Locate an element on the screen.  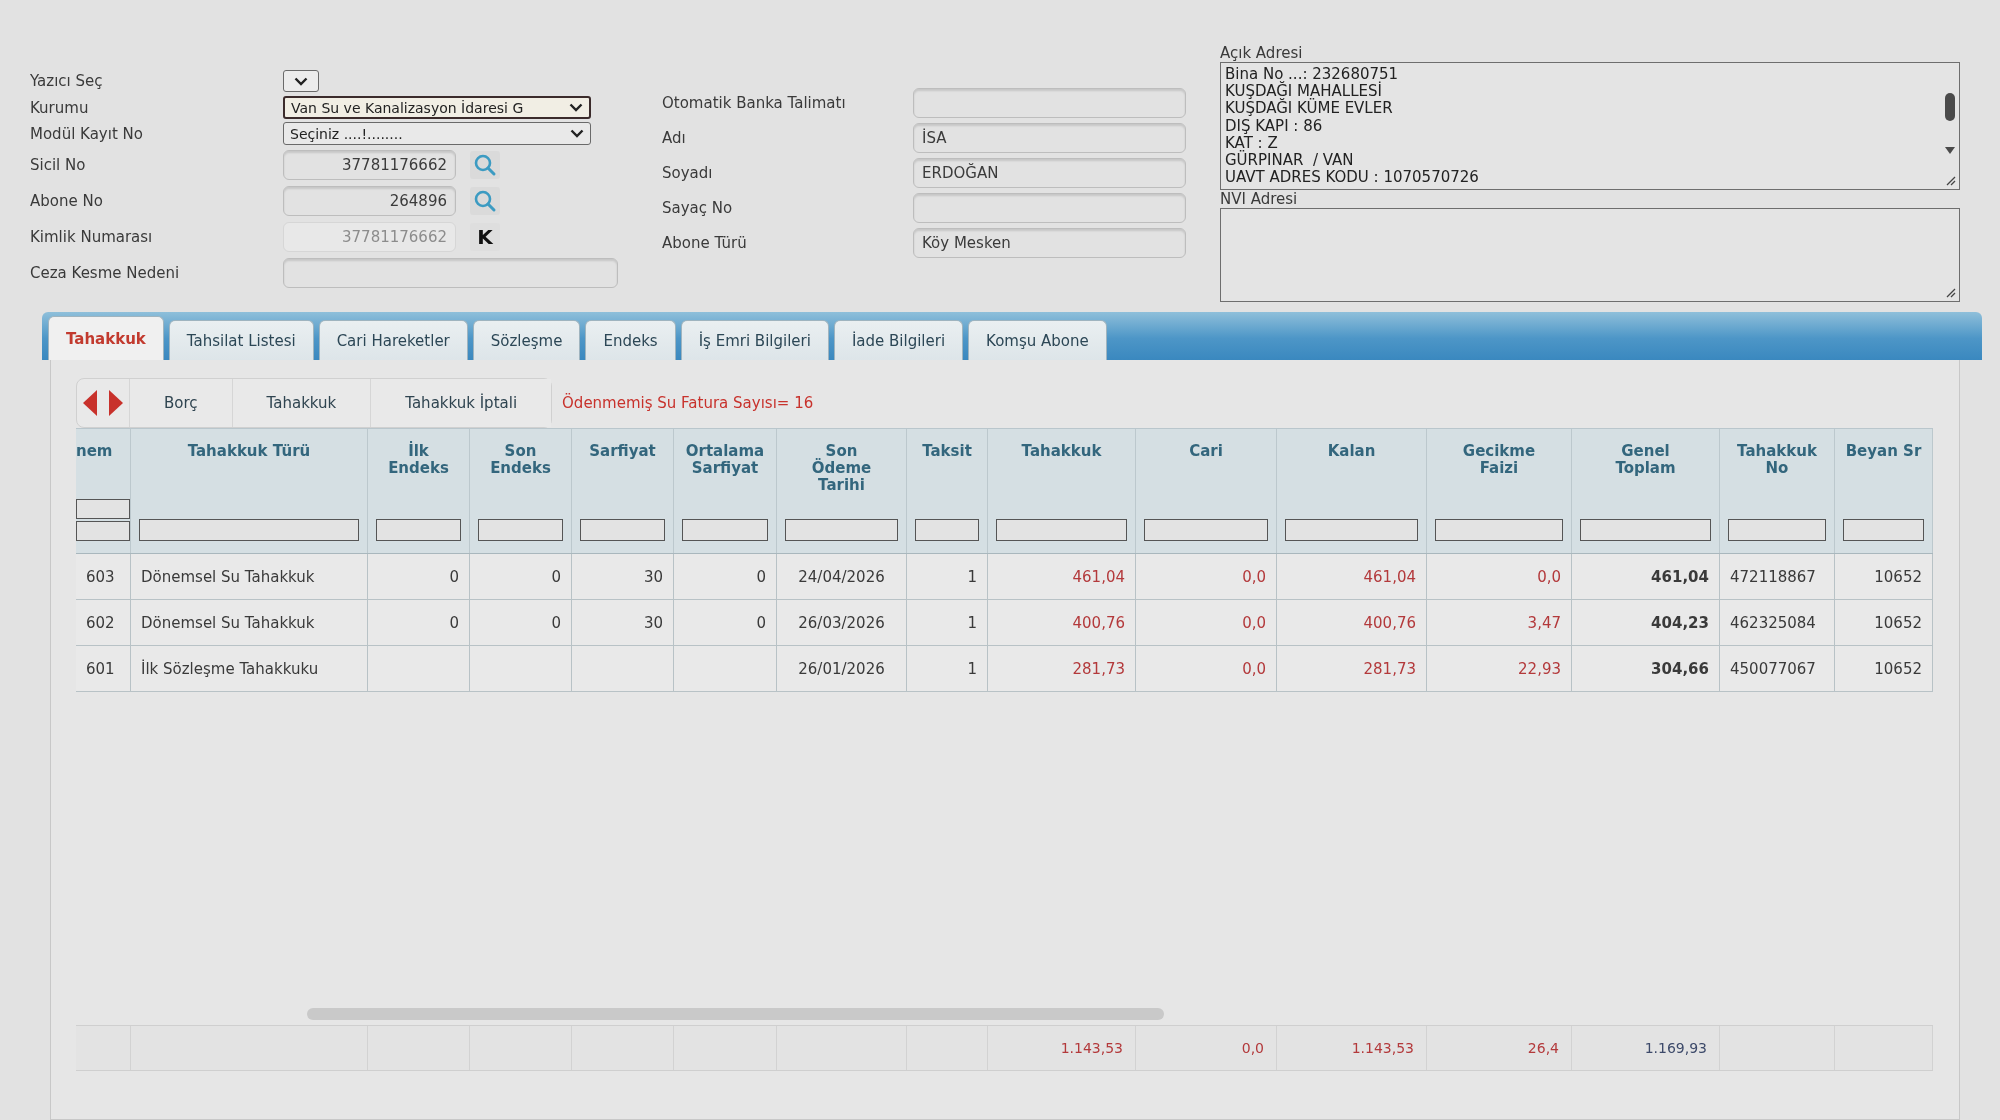
column-header: Son Endeks is located at coordinates (520, 460).